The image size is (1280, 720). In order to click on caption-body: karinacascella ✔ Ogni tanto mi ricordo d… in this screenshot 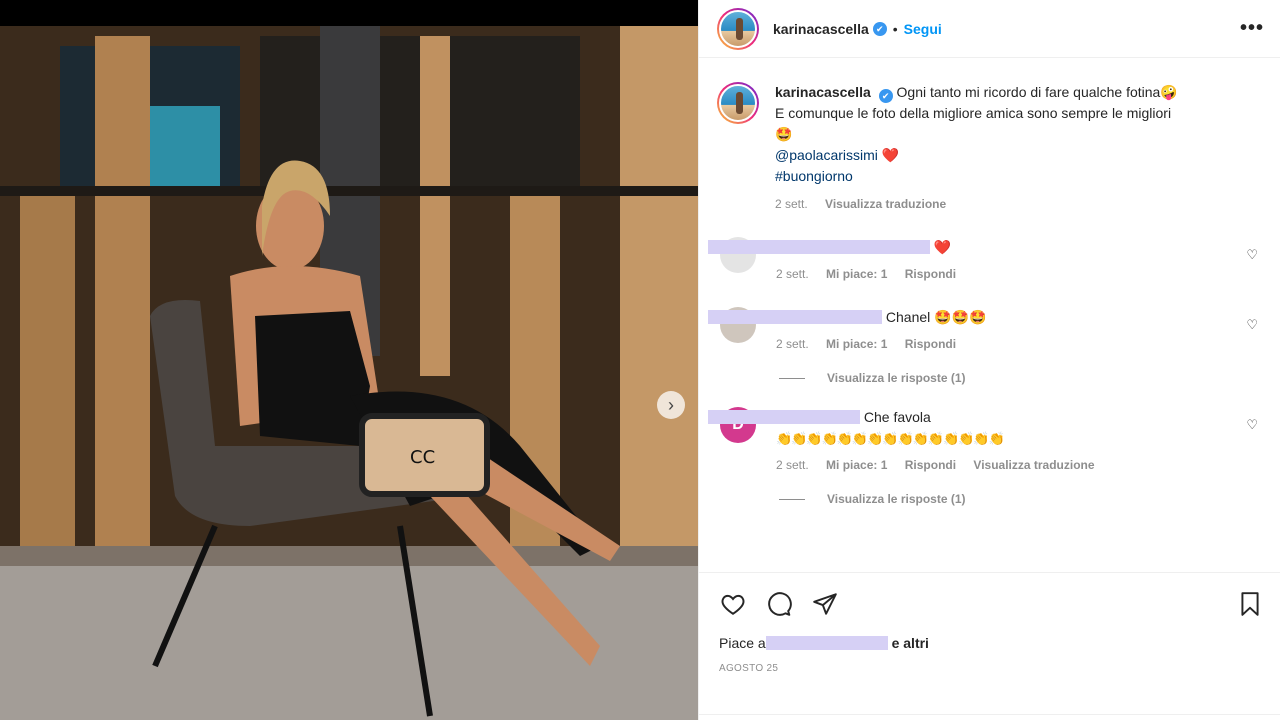, I will do `click(1019, 148)`.